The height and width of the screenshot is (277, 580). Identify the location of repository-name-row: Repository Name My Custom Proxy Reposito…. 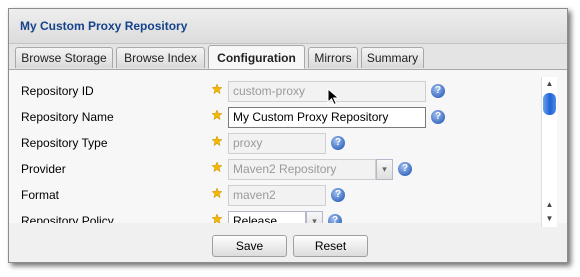
(274, 117).